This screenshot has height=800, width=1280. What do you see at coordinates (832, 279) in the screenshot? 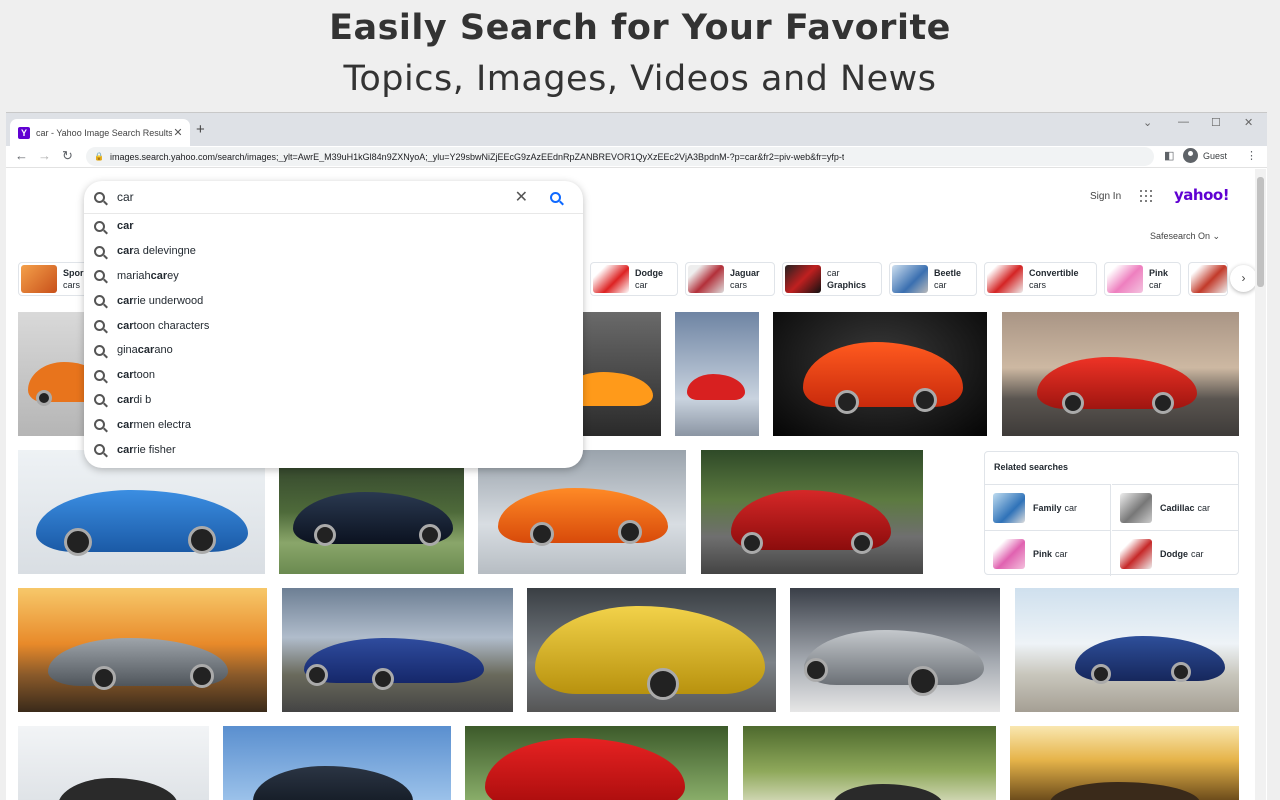
I see `pill-car-graphics: car Graphics` at bounding box center [832, 279].